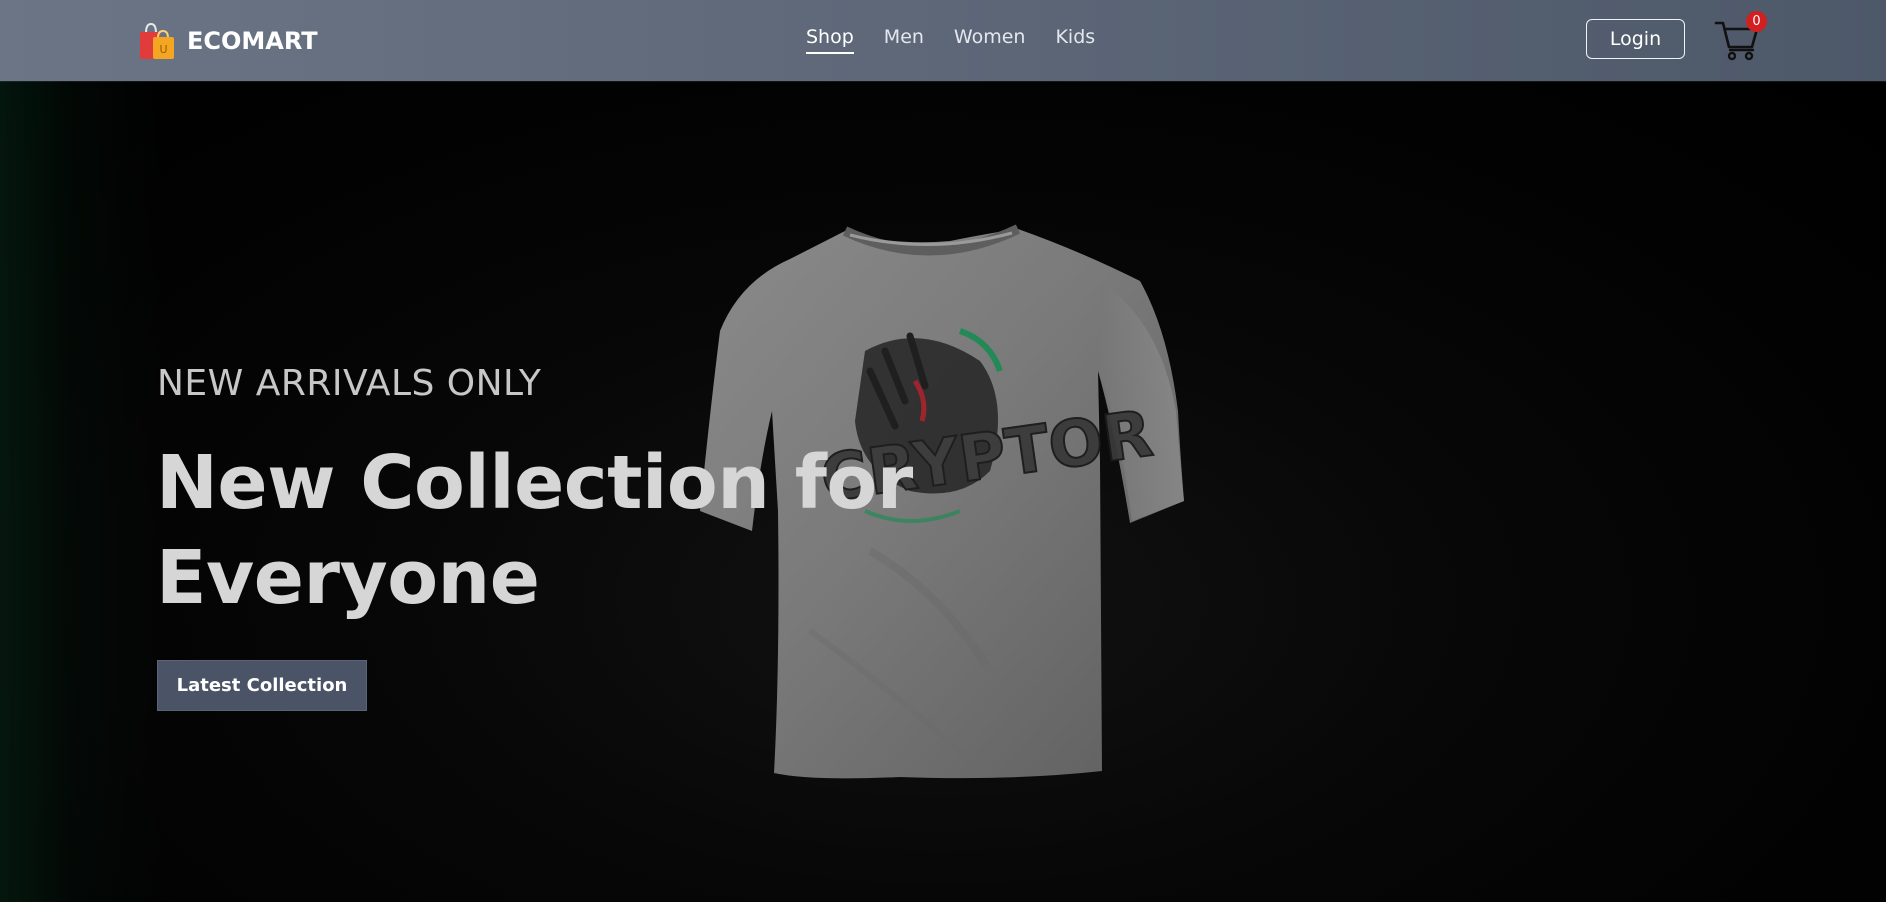  What do you see at coordinates (252, 41) in the screenshot?
I see `brand-name: ECOMART` at bounding box center [252, 41].